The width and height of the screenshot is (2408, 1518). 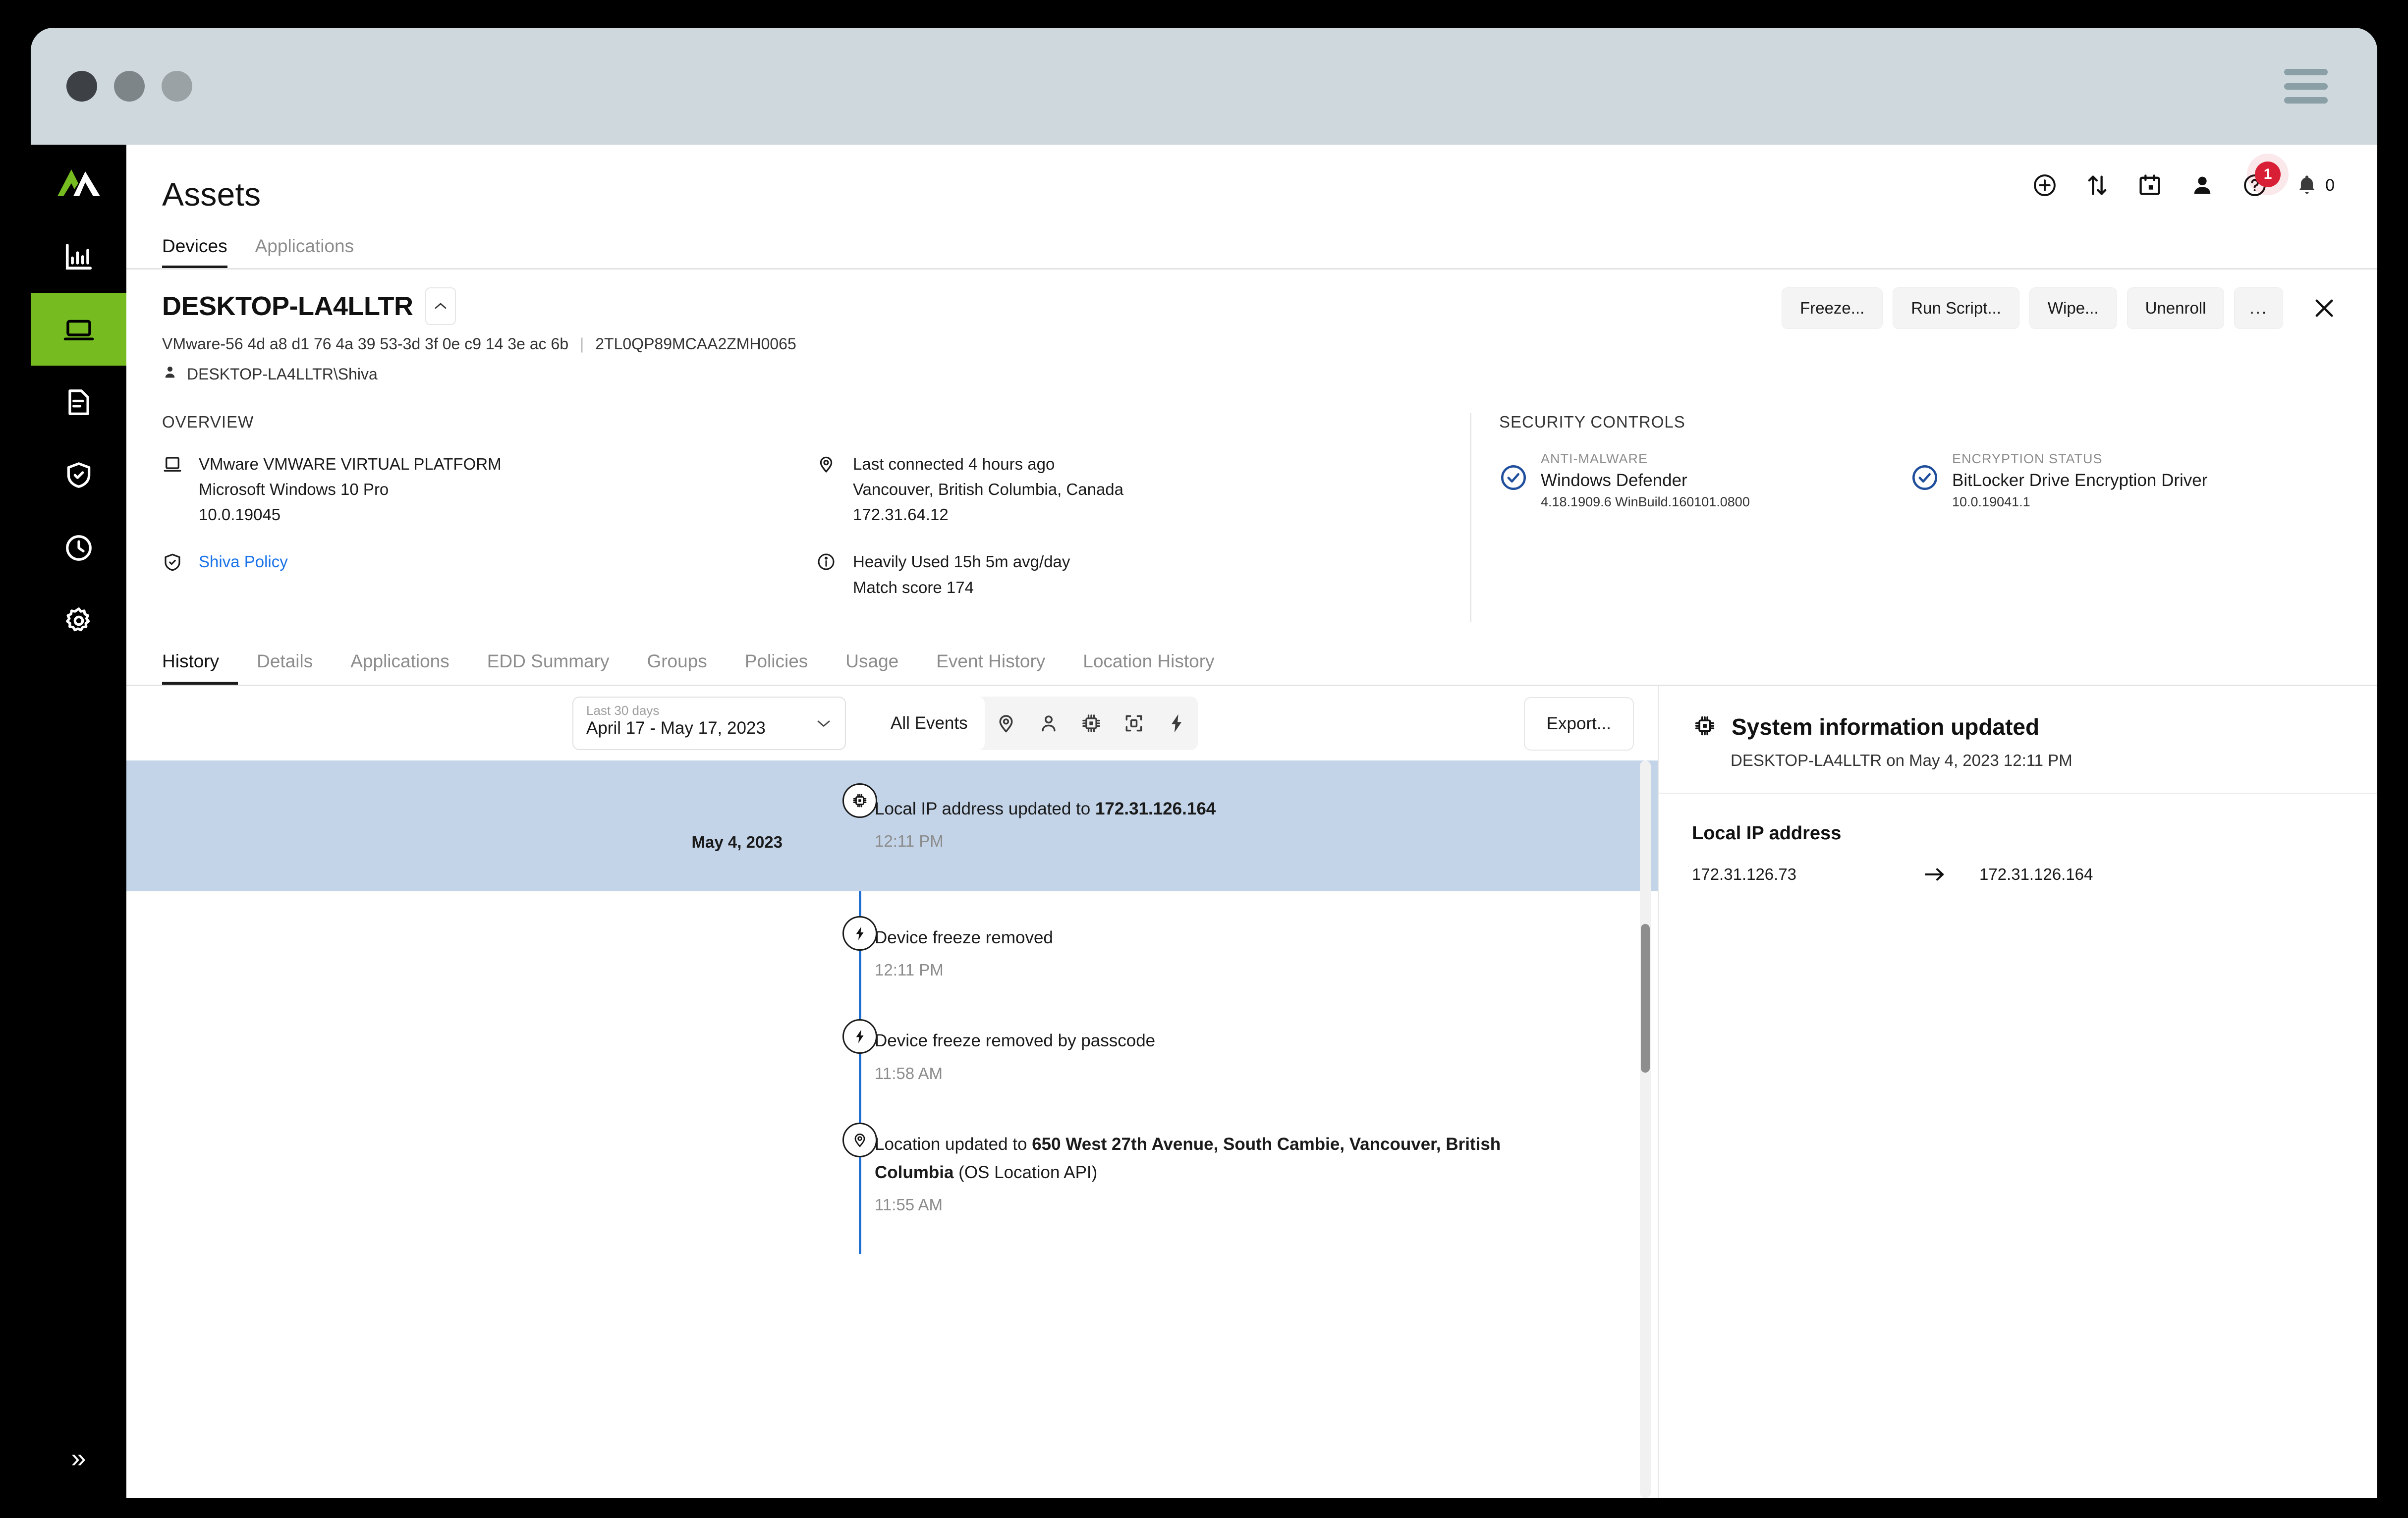 I want to click on unenroll-button: Unenroll, so click(x=2176, y=308).